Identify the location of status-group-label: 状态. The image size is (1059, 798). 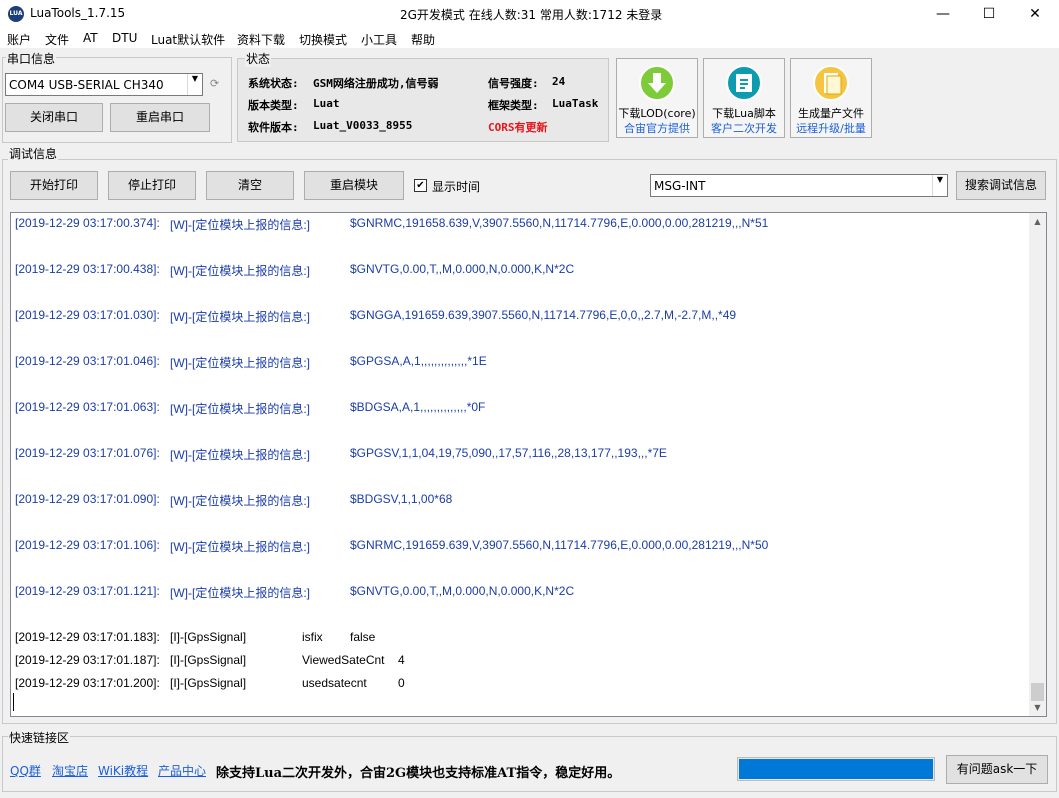
(258, 58).